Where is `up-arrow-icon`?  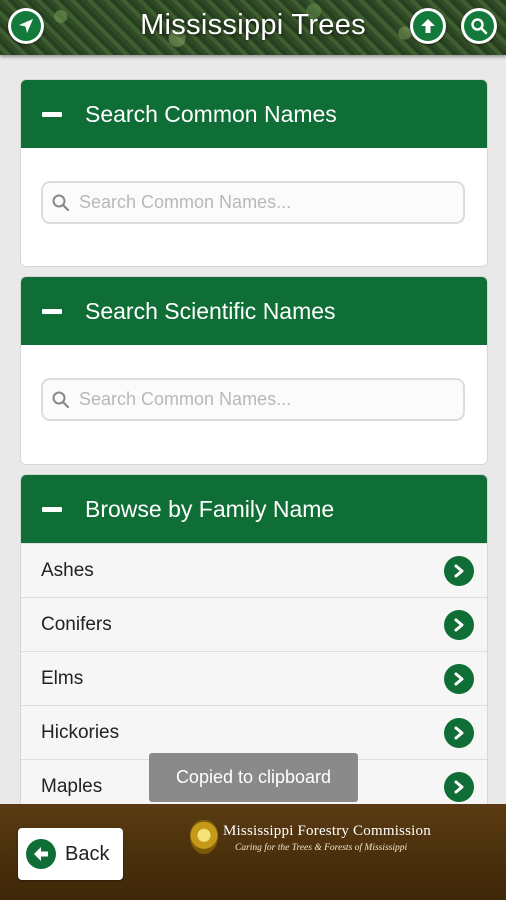 up-arrow-icon is located at coordinates (428, 26).